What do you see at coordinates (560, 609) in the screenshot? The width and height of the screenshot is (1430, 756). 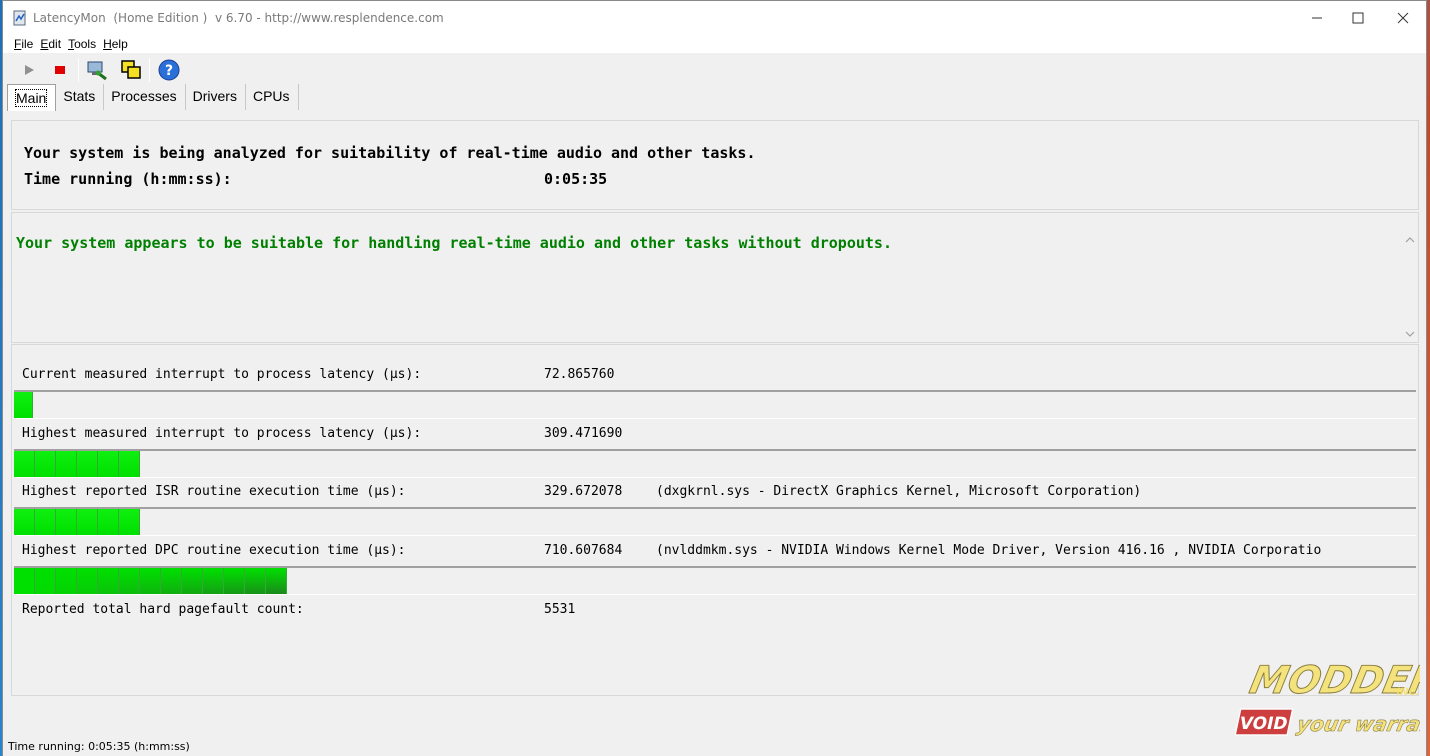 I see `metric-pagefault-value: 5531` at bounding box center [560, 609].